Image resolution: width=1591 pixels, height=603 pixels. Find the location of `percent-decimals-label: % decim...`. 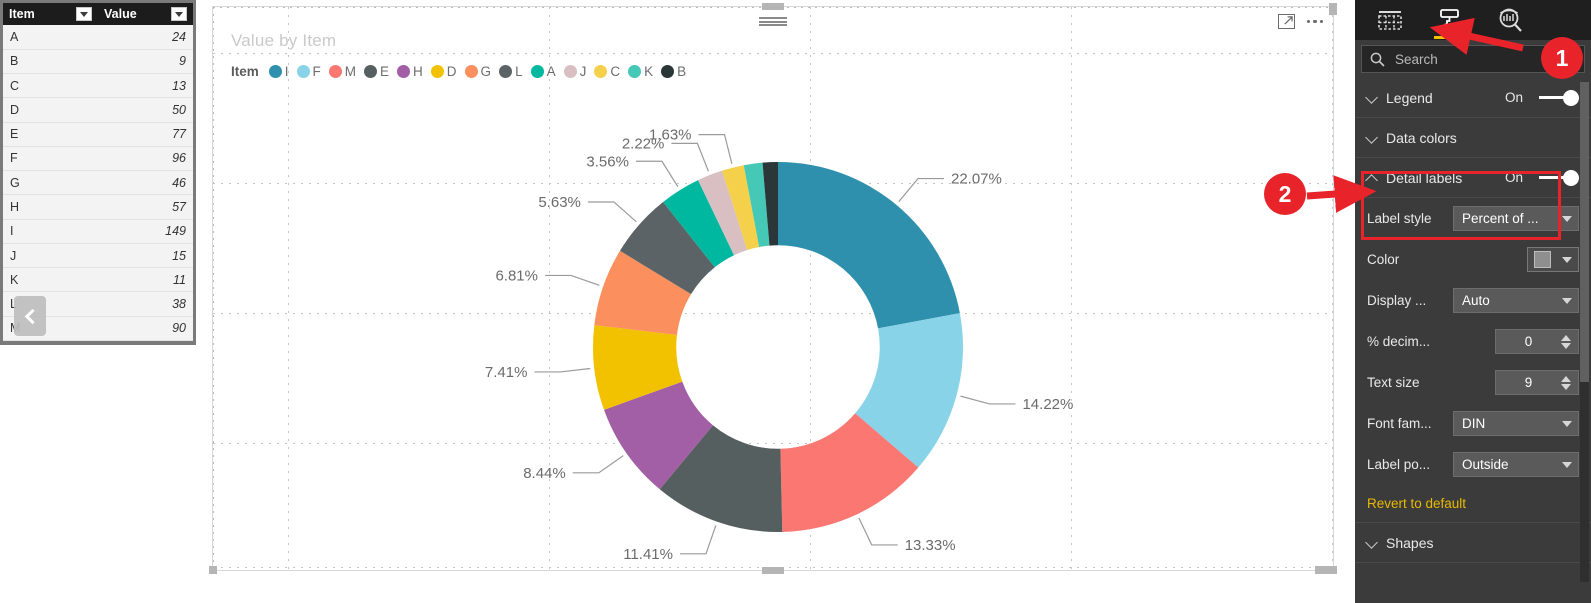

percent-decimals-label: % decim... is located at coordinates (1399, 341).